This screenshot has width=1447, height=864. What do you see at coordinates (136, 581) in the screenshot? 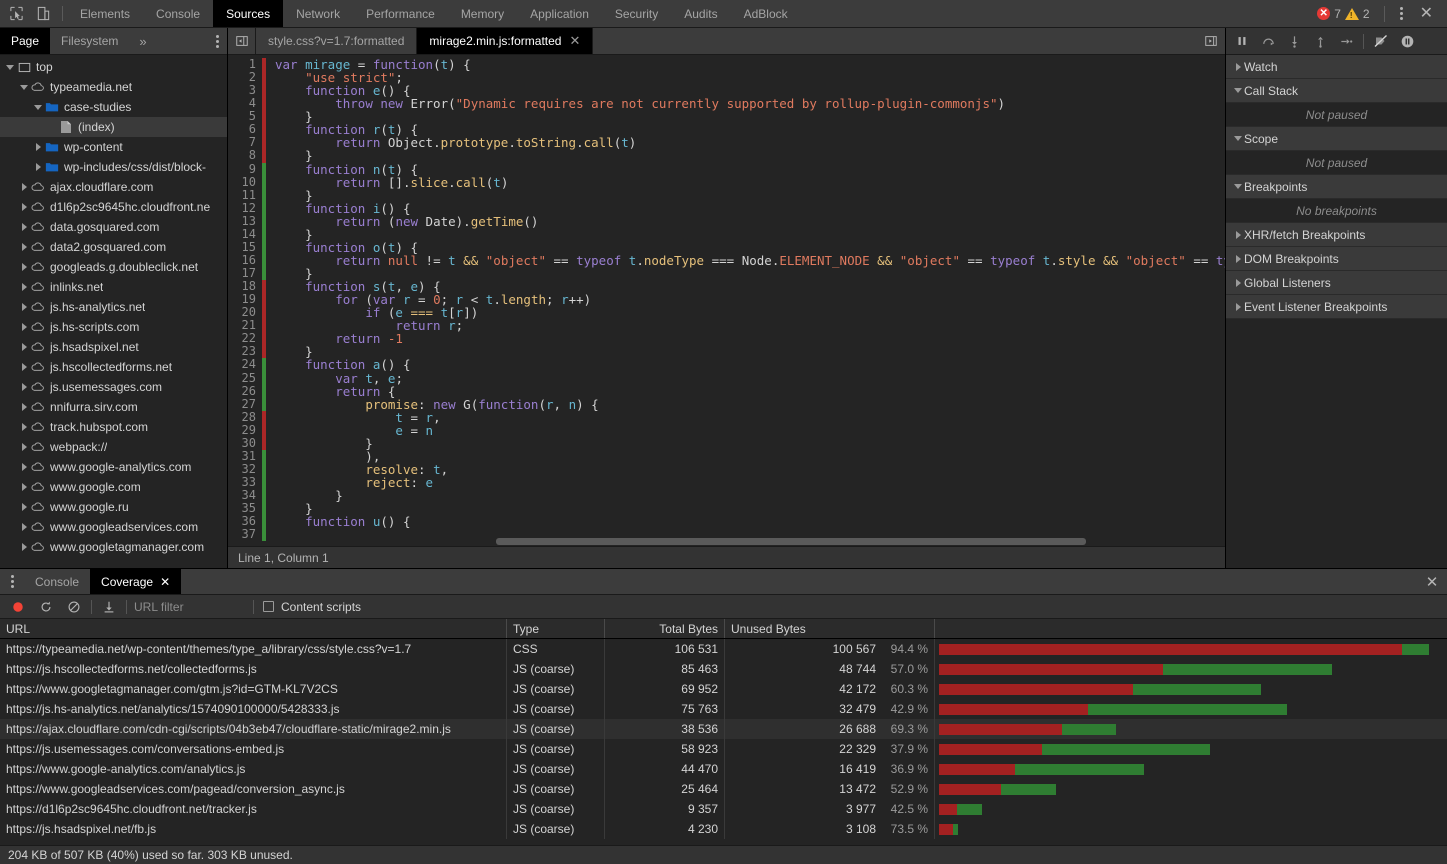
I see `drawer-tab-coverage: Coverage ✕` at bounding box center [136, 581].